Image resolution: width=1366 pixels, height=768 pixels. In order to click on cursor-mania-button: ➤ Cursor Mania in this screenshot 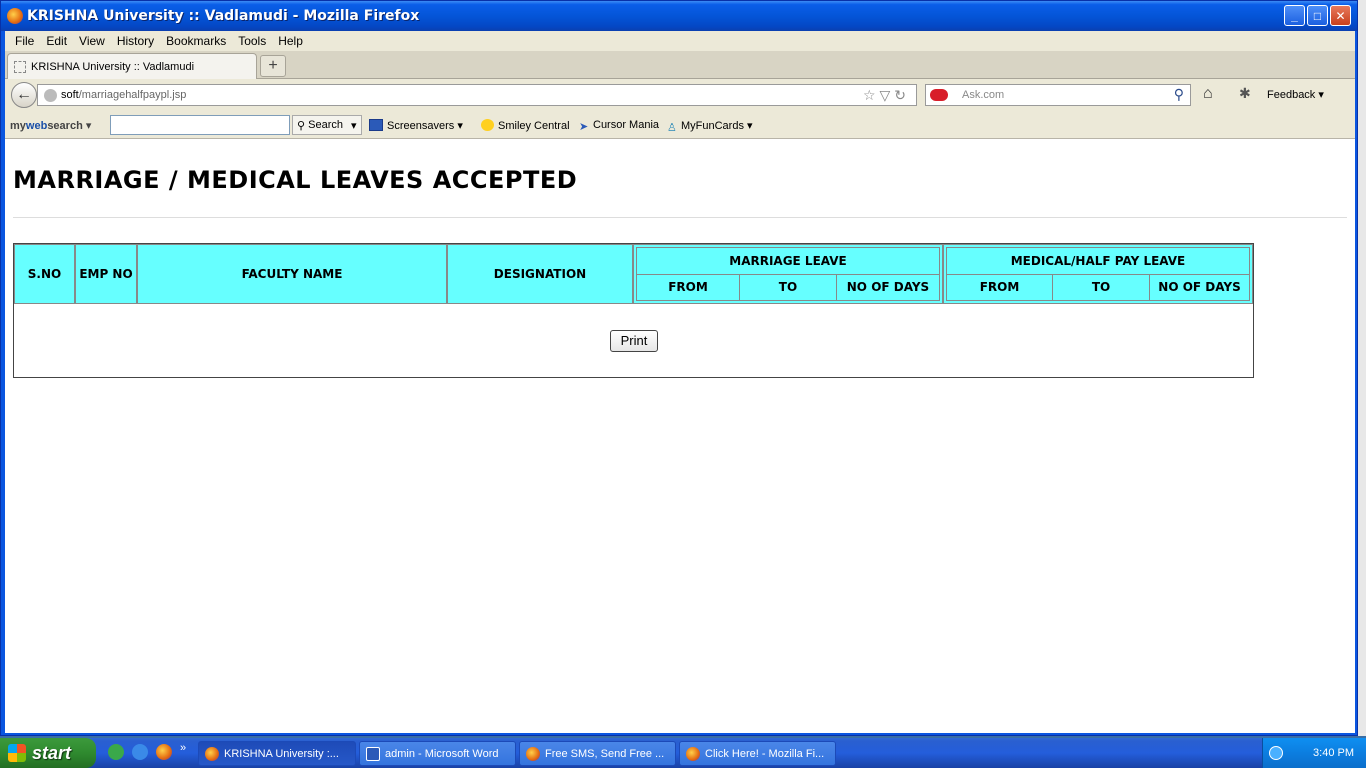, I will do `click(619, 126)`.